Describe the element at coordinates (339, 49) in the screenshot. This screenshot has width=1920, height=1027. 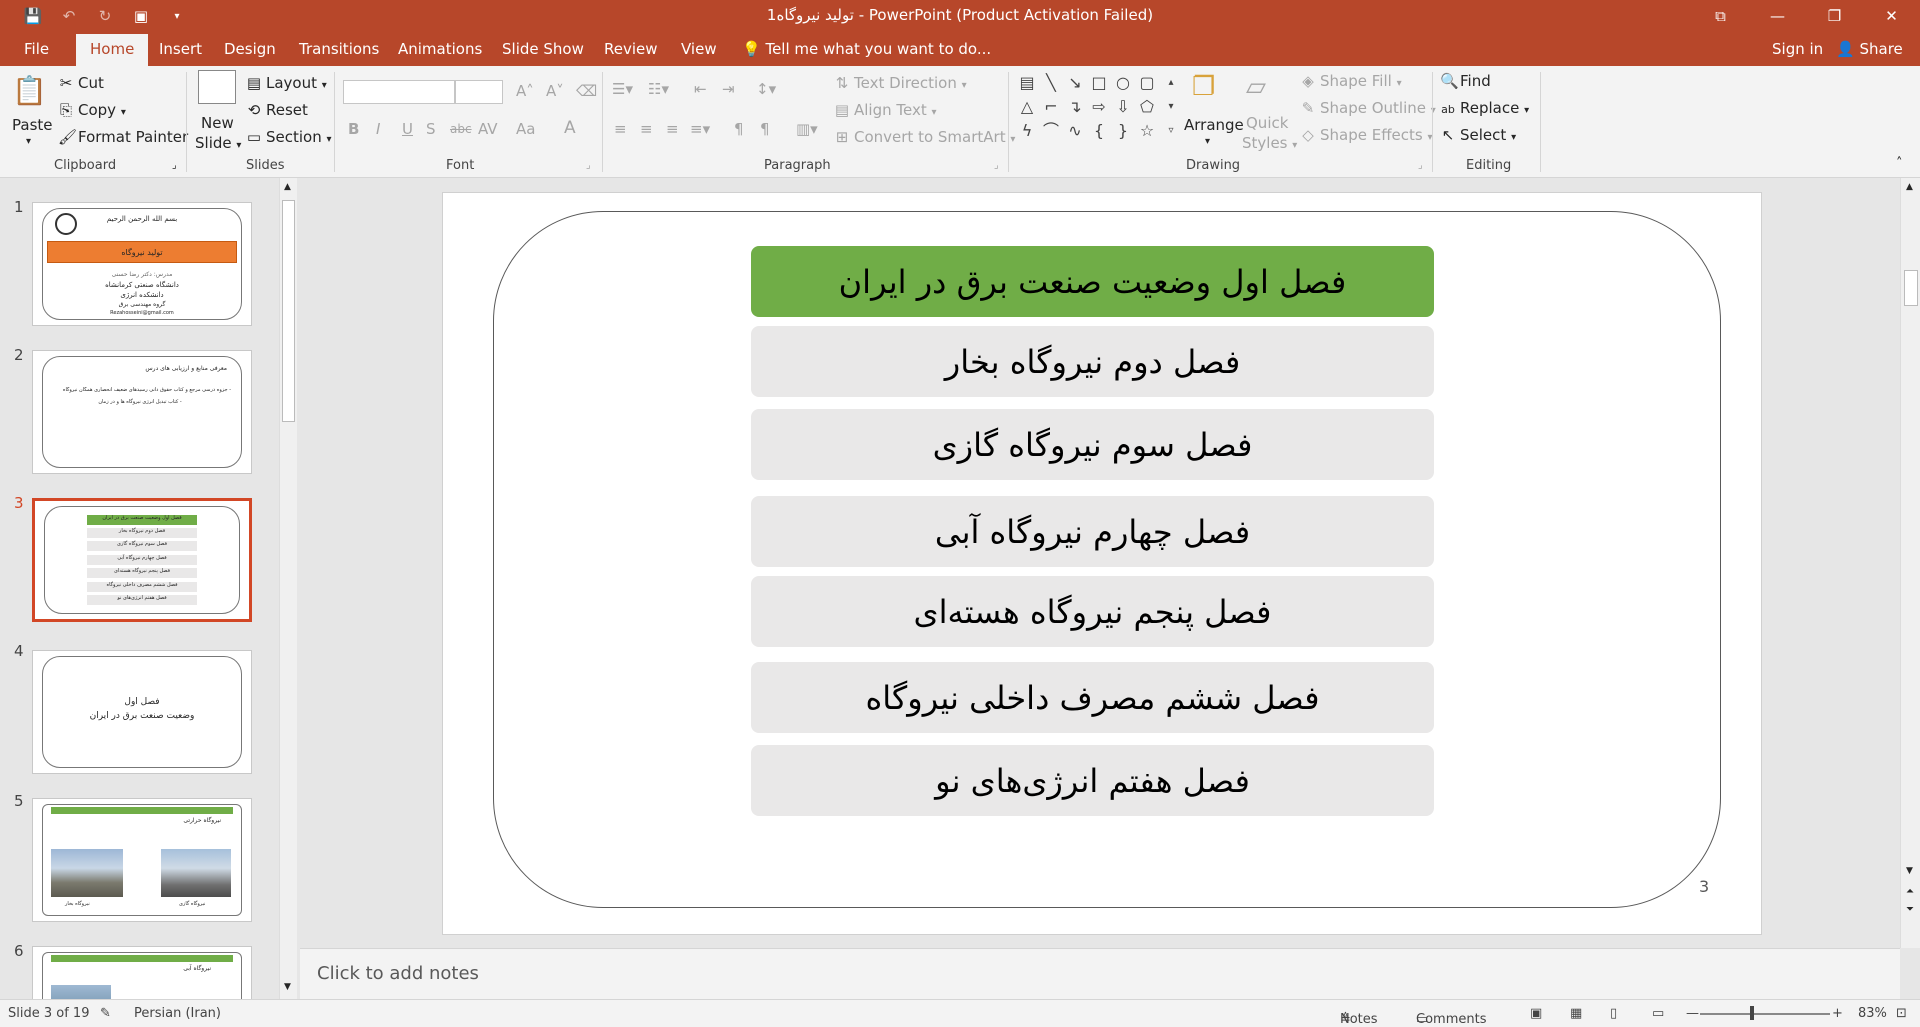
I see `tab-transitions: Transitions` at that location.